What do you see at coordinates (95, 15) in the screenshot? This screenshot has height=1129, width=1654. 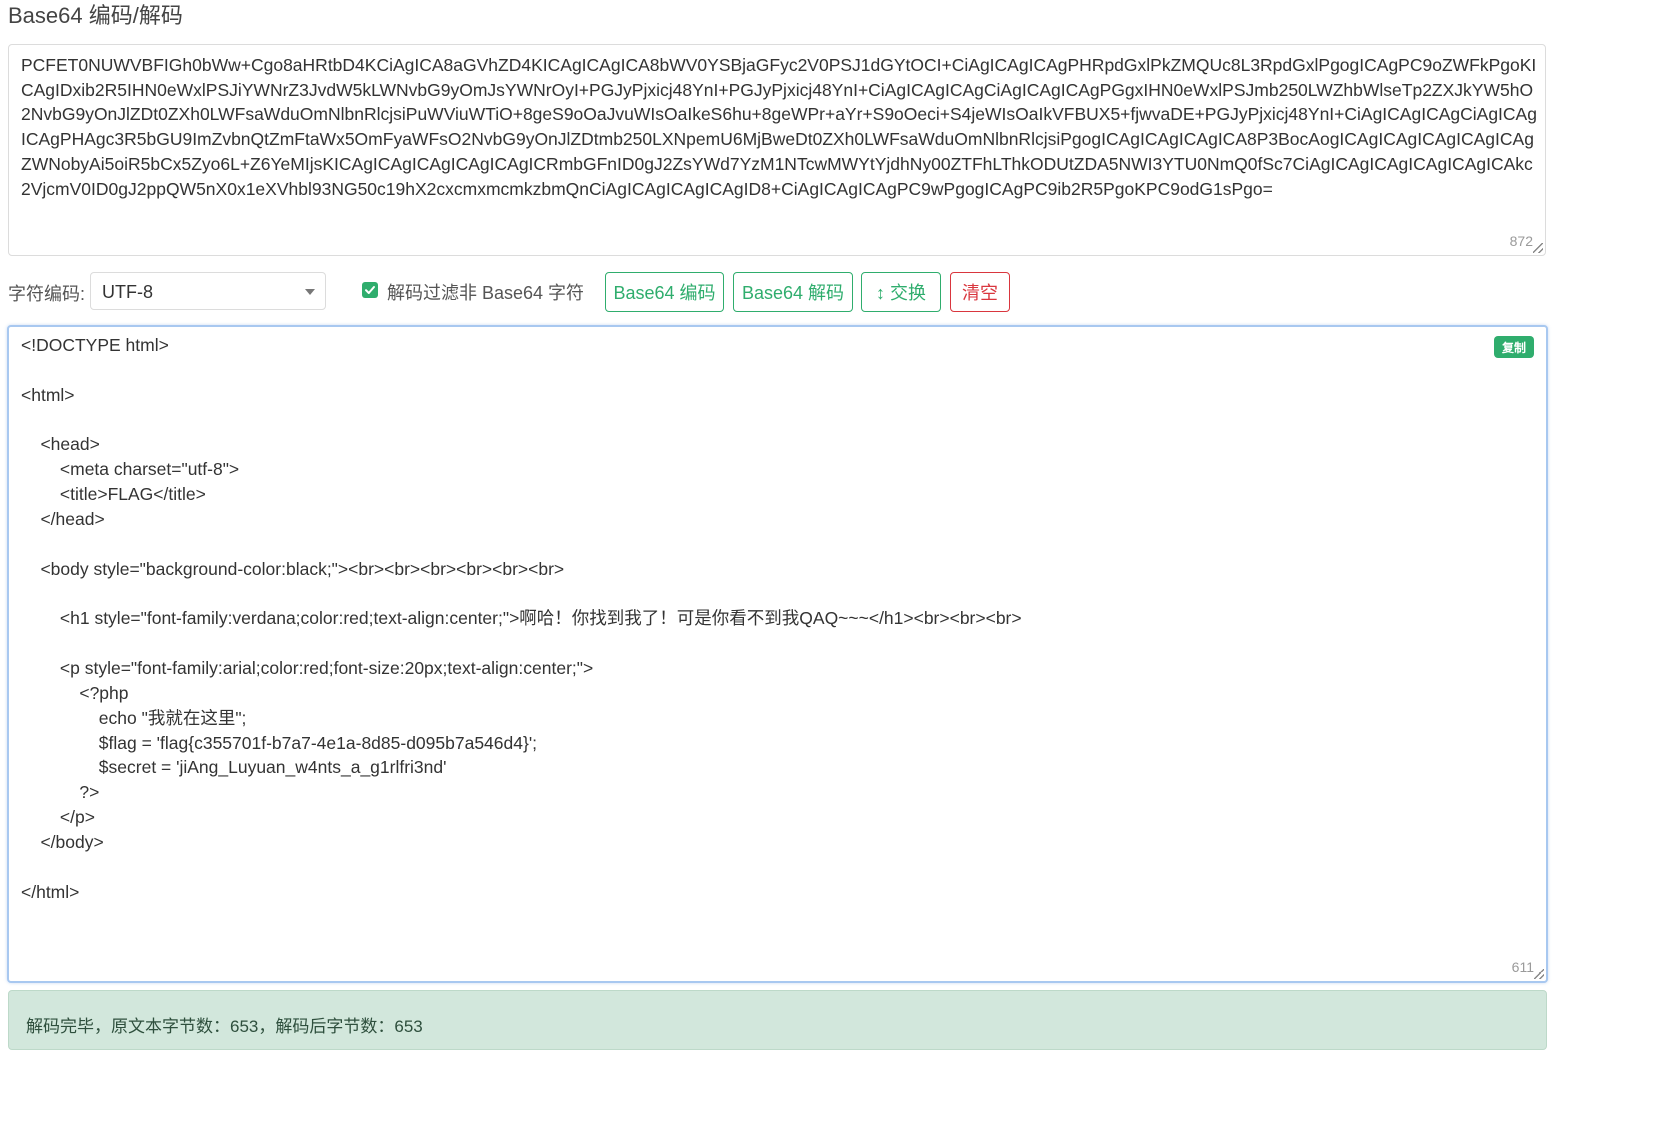 I see `page-title: Base64 编码/解码` at bounding box center [95, 15].